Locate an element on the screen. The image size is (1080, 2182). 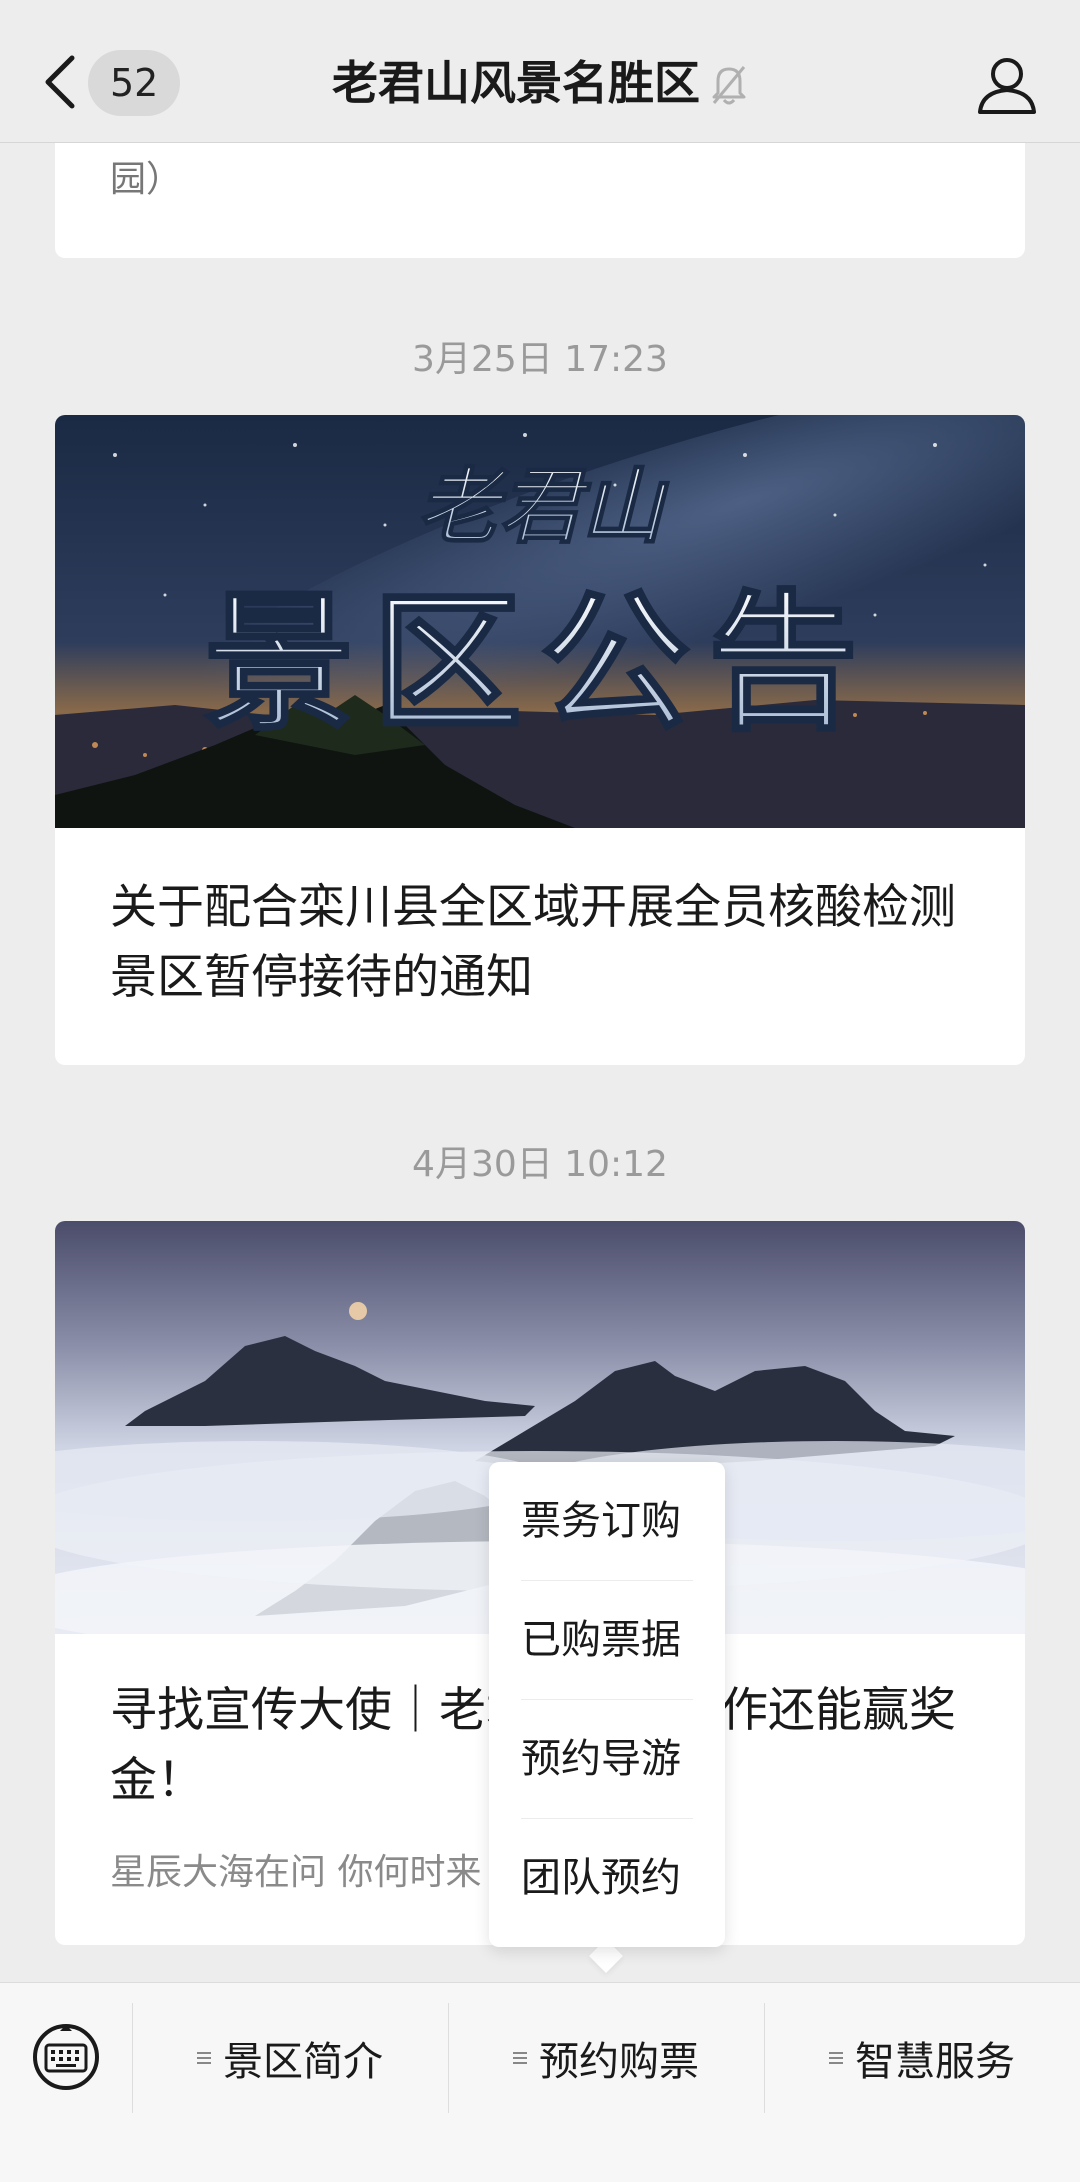
menu-tab-label: 智慧服务 is located at coordinates (935, 2062).